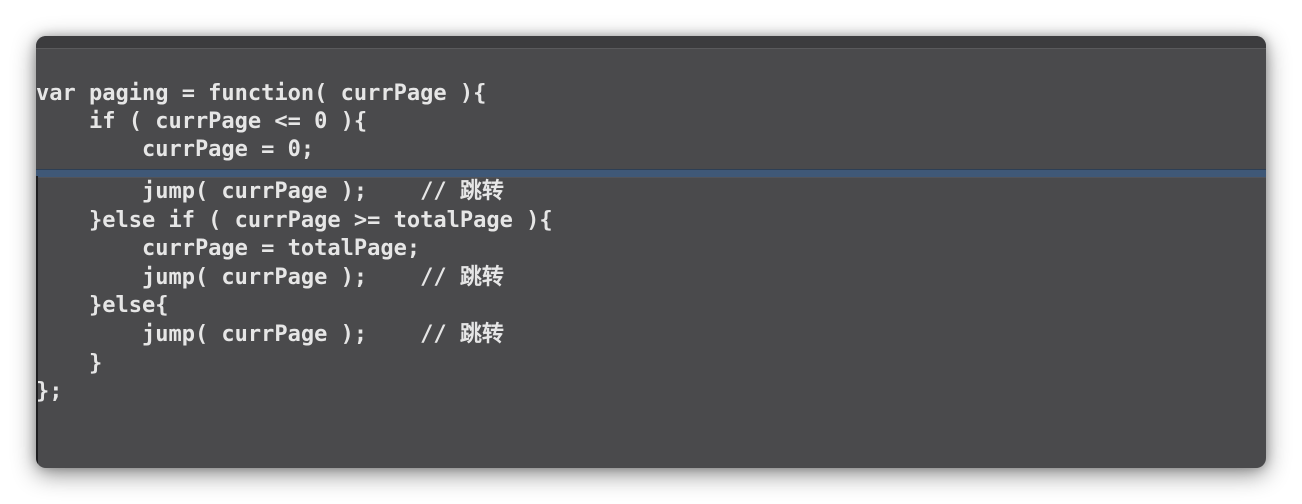  I want to click on code-line: };, so click(49, 392).